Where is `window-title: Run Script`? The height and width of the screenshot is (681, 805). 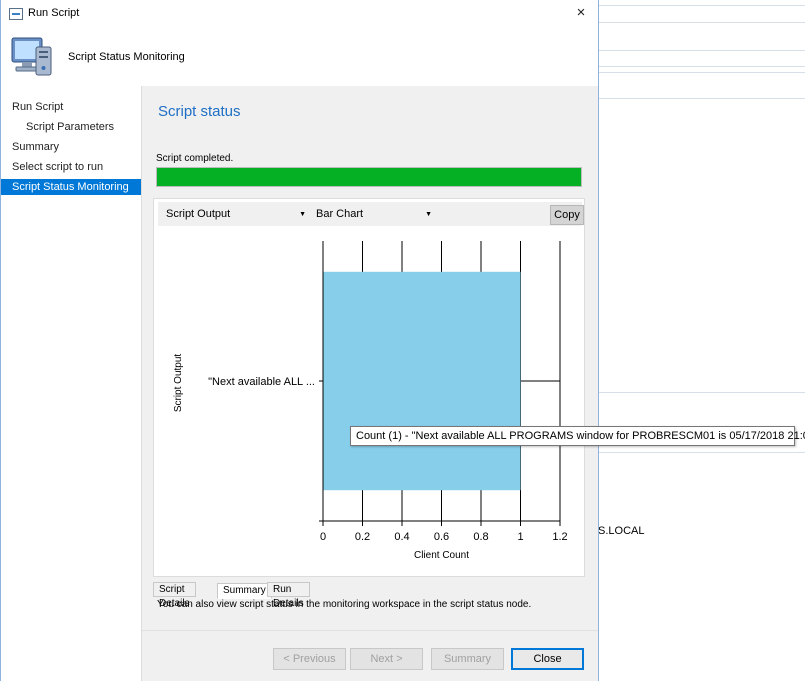
window-title: Run Script is located at coordinates (54, 13).